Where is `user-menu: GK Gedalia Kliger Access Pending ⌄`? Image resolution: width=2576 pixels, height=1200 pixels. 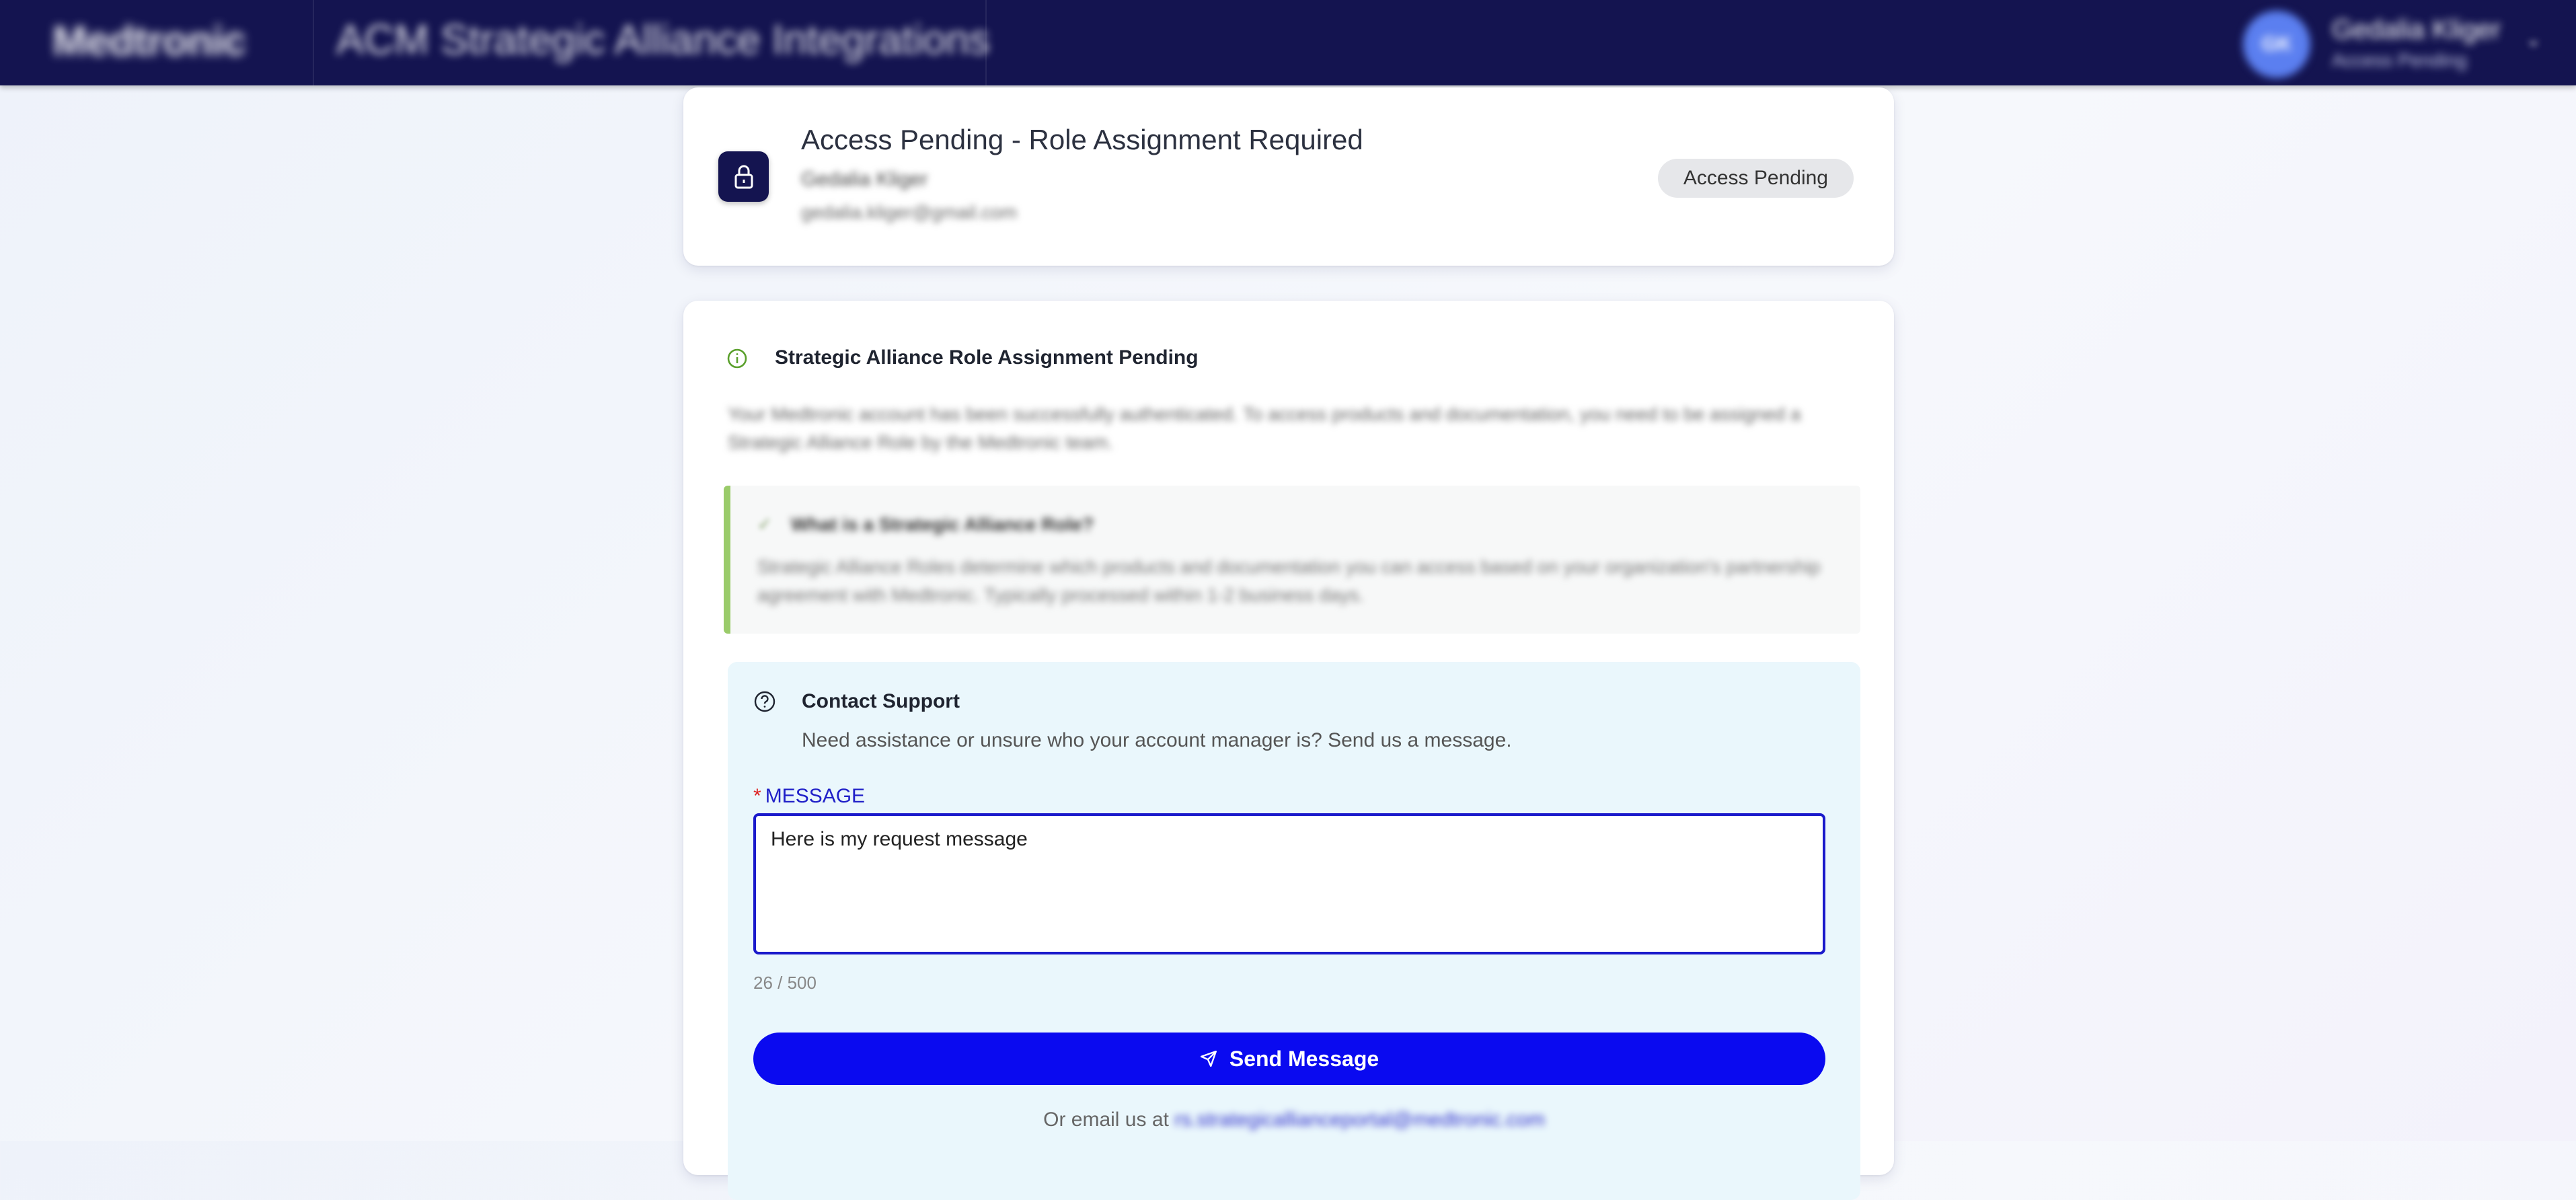
user-menu: GK Gedalia Kliger Access Pending ⌄ is located at coordinates (2397, 43).